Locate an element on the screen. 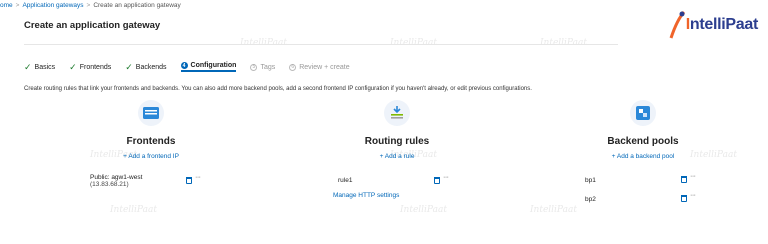  routing-rule-item: rule1 is located at coordinates (345, 180).